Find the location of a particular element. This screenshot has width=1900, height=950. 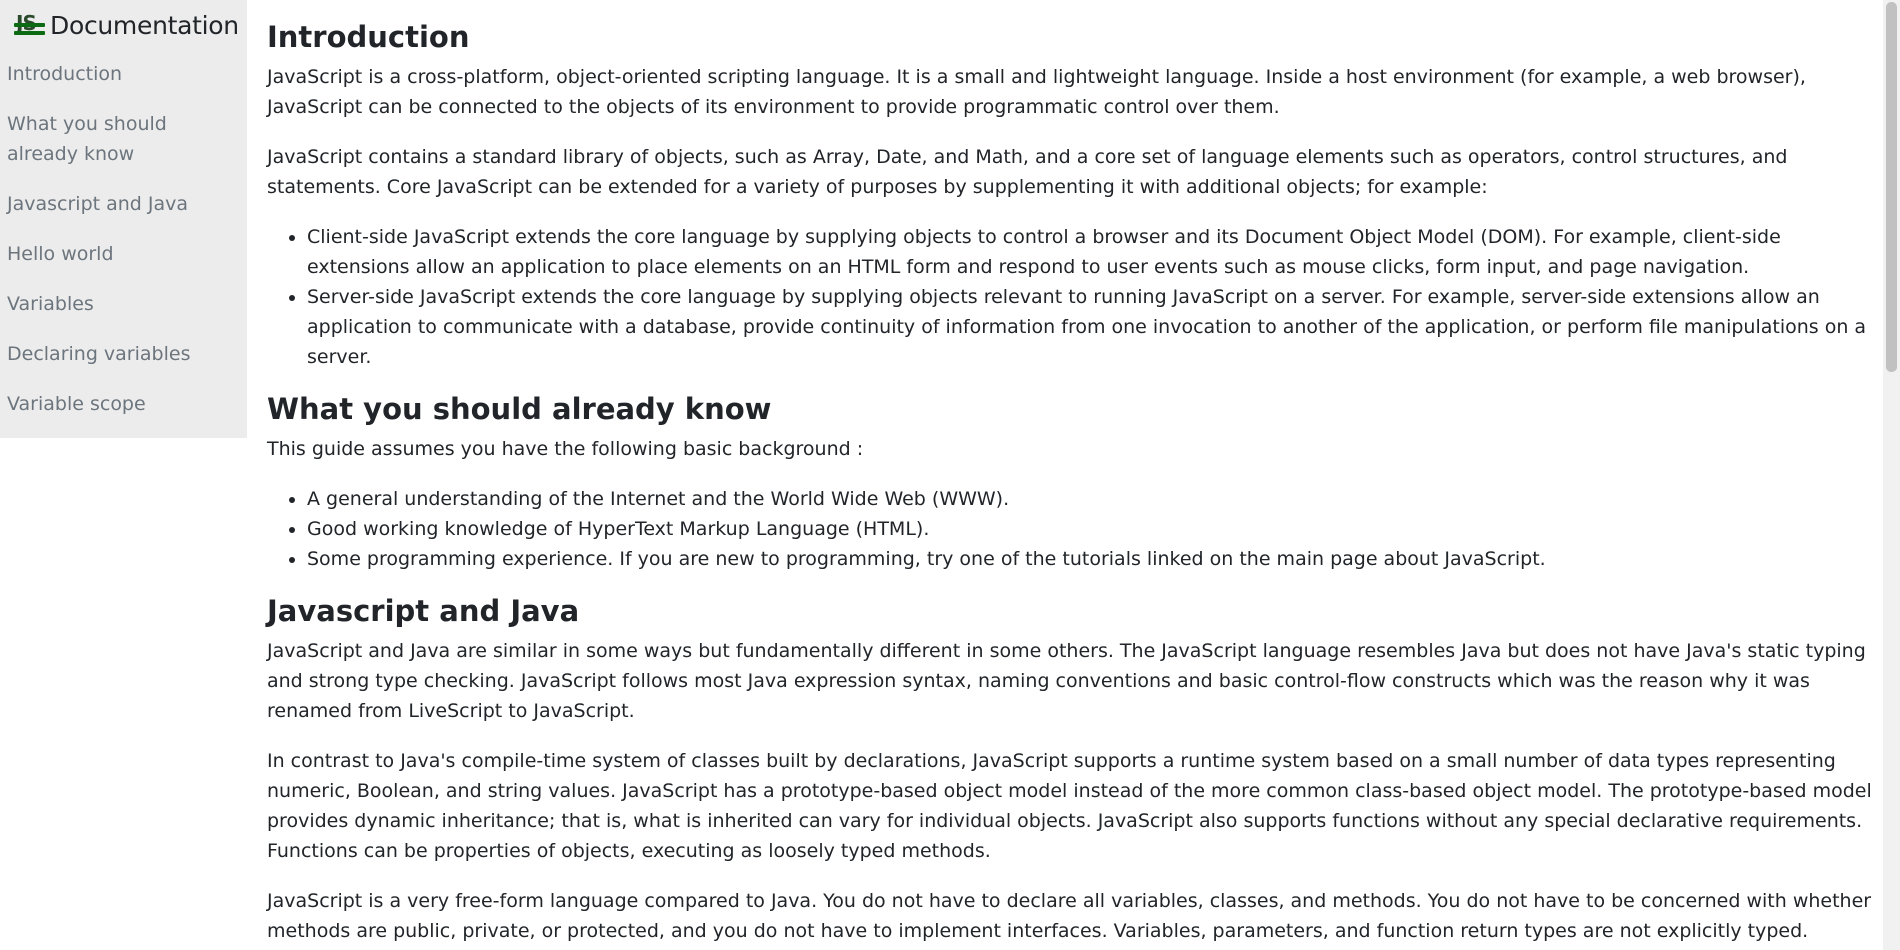

nav-link-javascript-and-java: Javascript and Java is located at coordinates (125, 204).